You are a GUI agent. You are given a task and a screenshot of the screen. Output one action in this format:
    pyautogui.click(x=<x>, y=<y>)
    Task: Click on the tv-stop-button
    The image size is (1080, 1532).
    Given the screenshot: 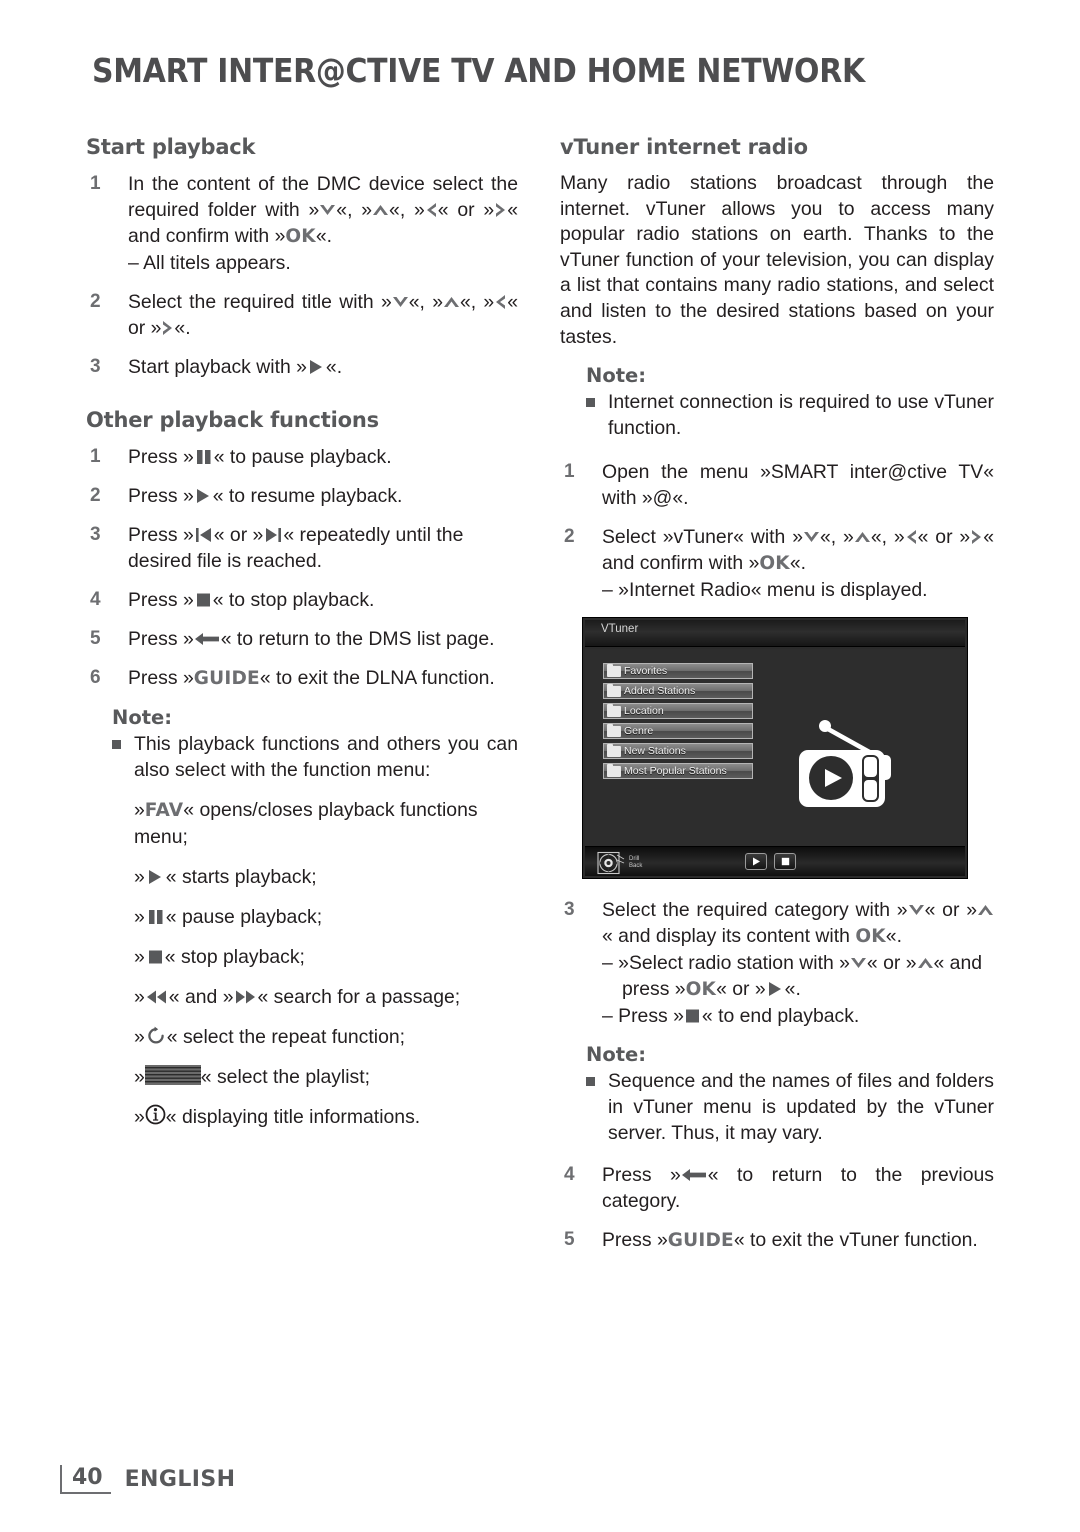 What is the action you would take?
    pyautogui.click(x=785, y=862)
    